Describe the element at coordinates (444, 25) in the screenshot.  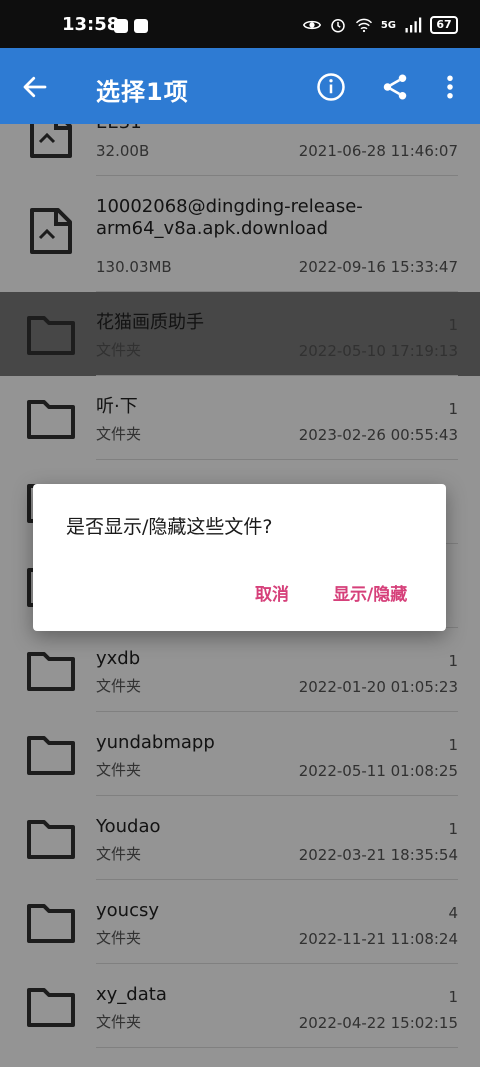
I see `battery-icon: 67` at that location.